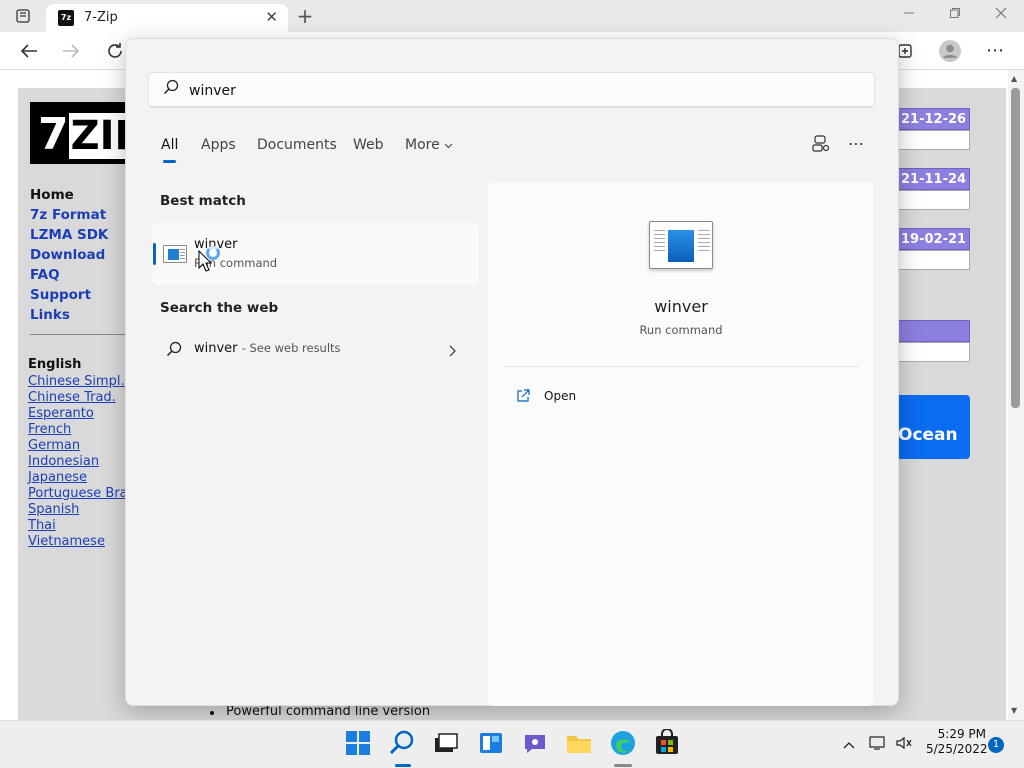  Describe the element at coordinates (878, 745) in the screenshot. I see `network-icon` at that location.